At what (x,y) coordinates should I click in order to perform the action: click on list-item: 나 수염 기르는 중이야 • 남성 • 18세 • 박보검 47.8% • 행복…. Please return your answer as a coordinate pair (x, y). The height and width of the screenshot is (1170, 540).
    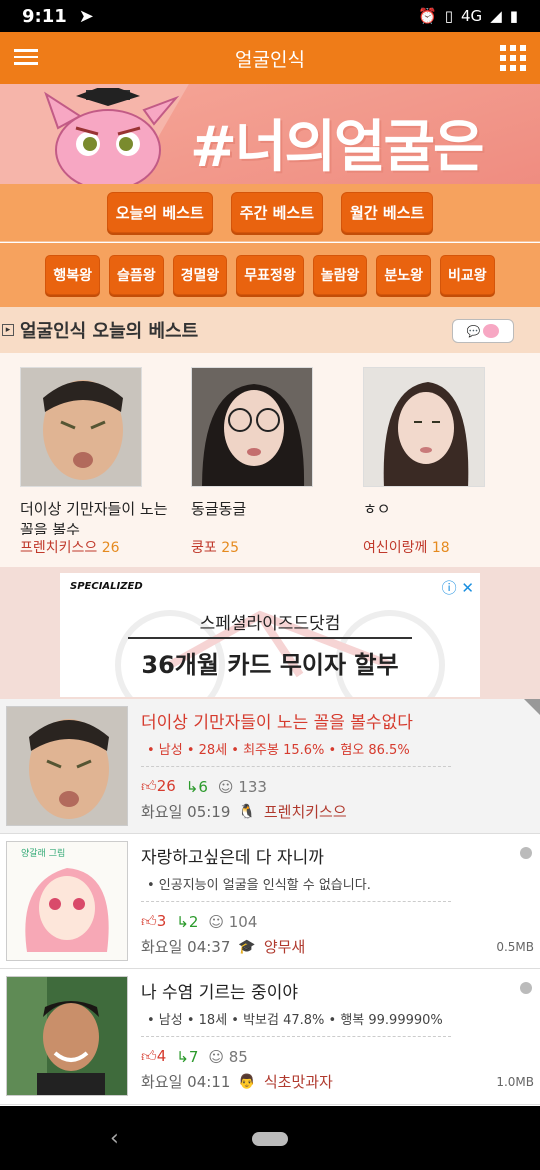
    Looking at the image, I should click on (270, 1037).